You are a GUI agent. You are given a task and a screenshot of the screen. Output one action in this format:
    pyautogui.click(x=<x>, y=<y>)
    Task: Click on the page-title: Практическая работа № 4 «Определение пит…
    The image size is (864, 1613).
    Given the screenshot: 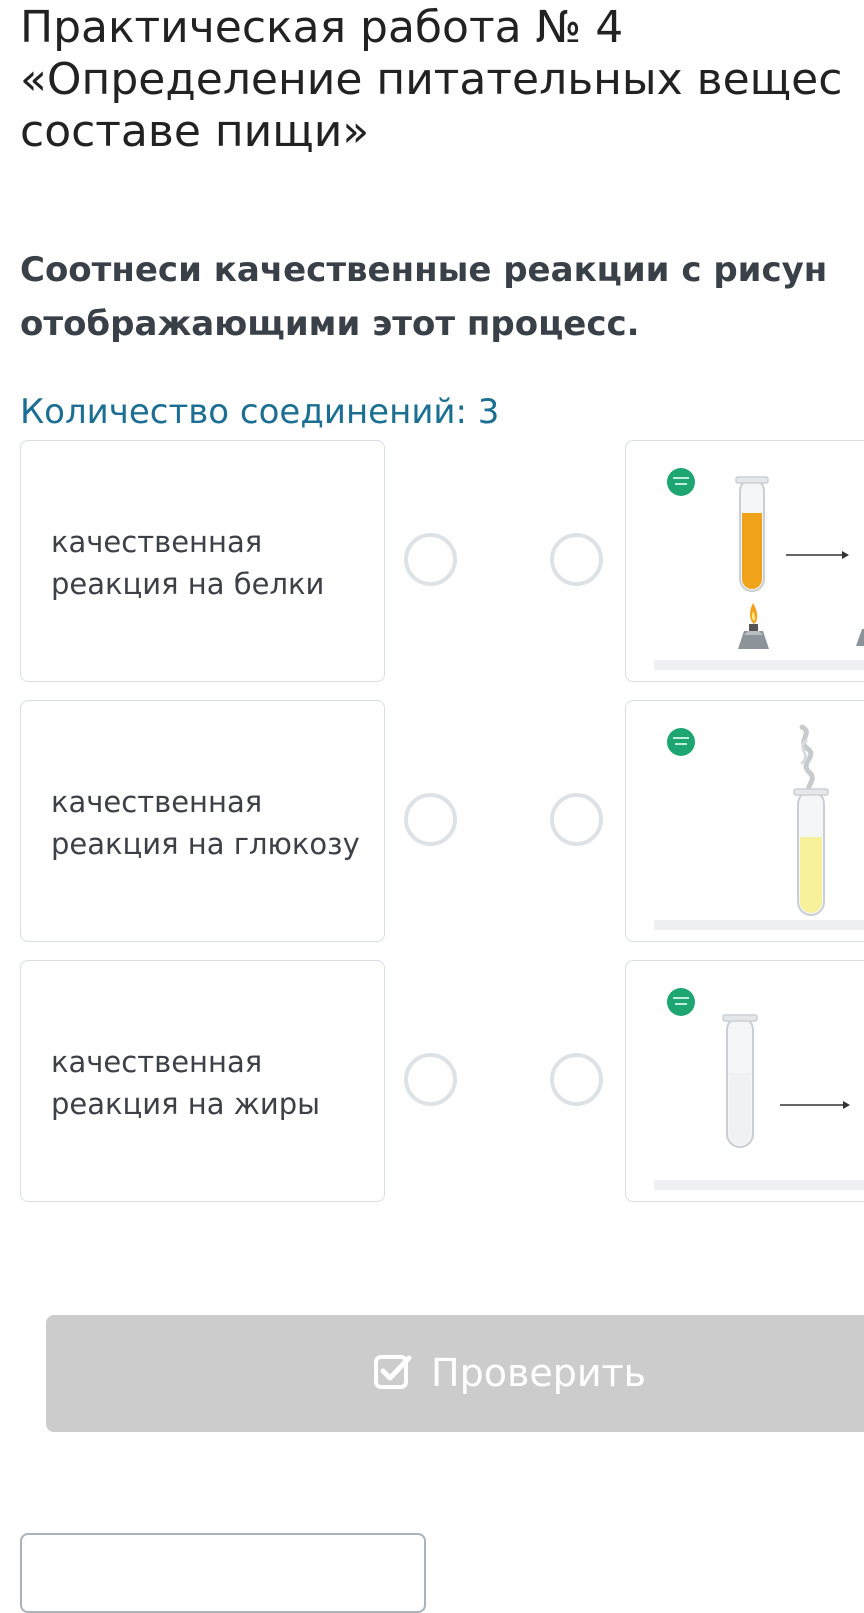 What is the action you would take?
    pyautogui.click(x=442, y=80)
    